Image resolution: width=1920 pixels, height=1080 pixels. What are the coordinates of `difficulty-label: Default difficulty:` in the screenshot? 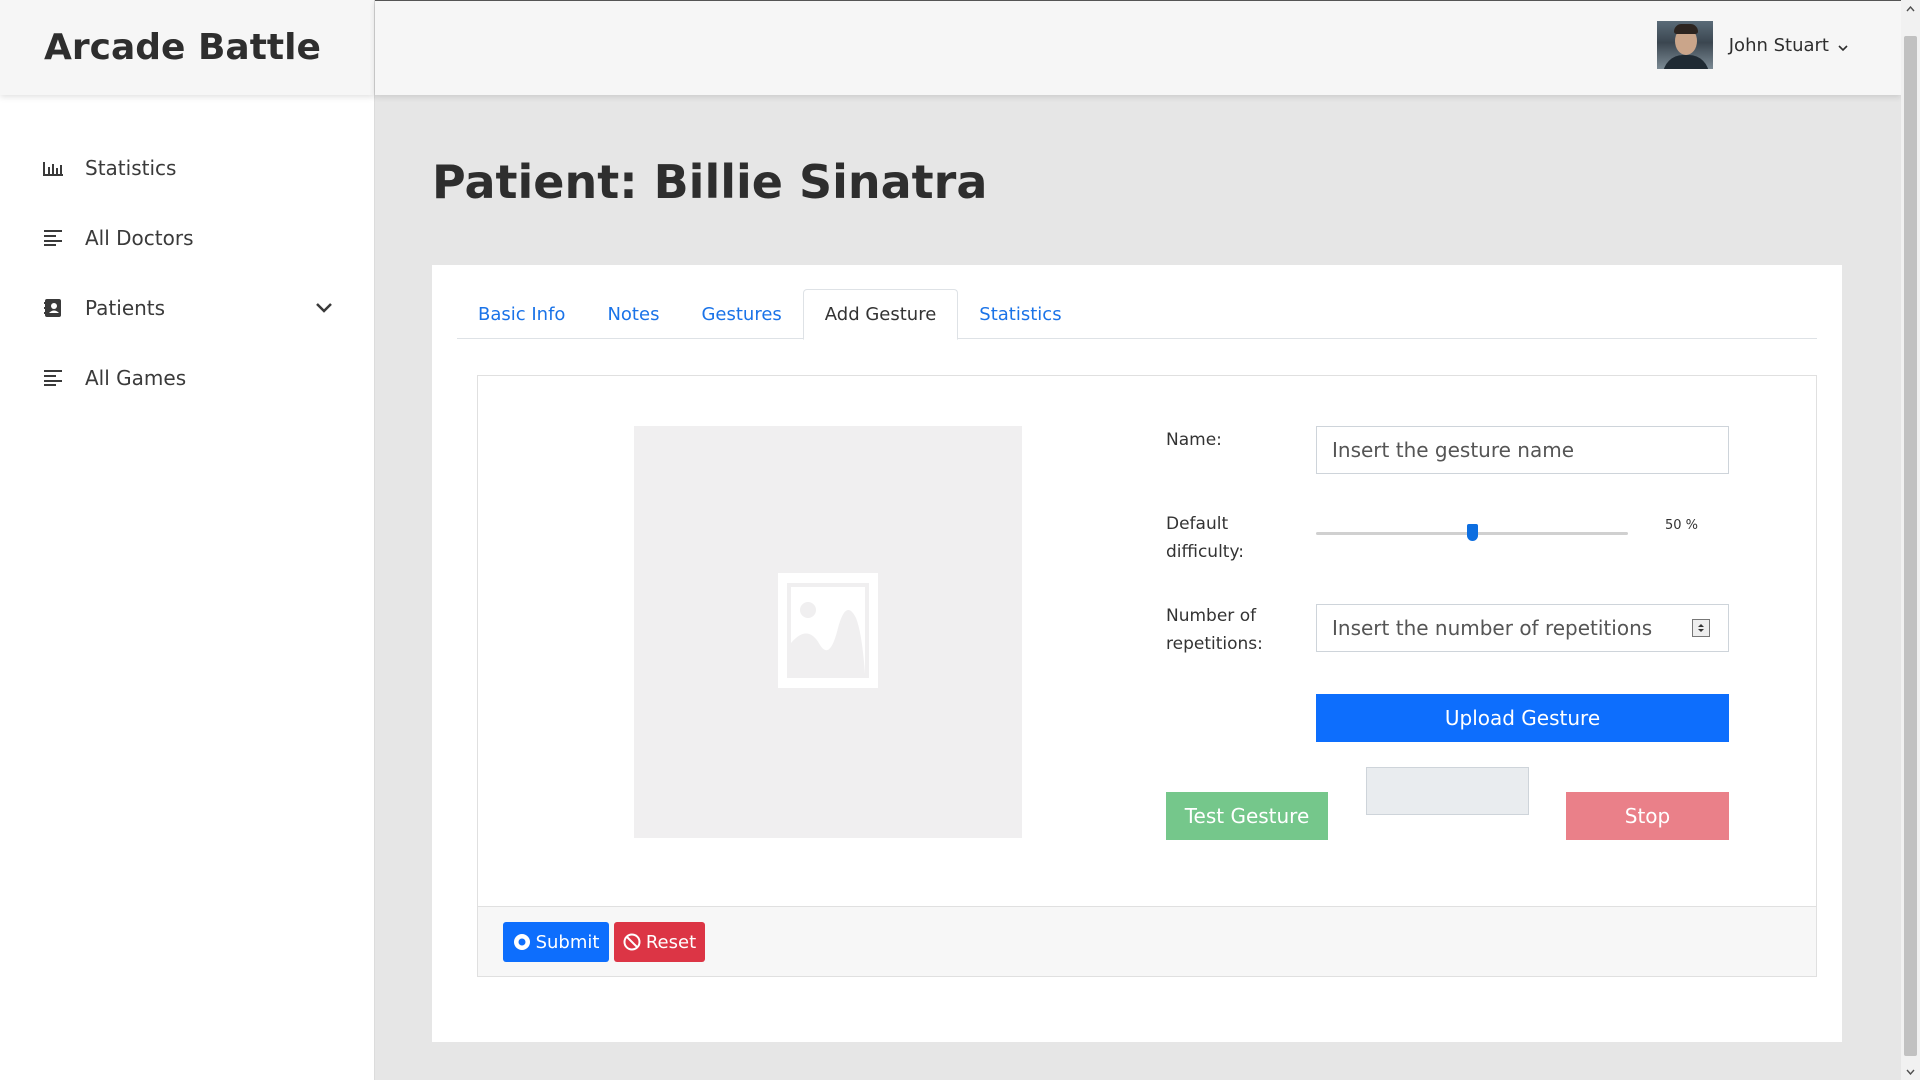 It's located at (1205, 538).